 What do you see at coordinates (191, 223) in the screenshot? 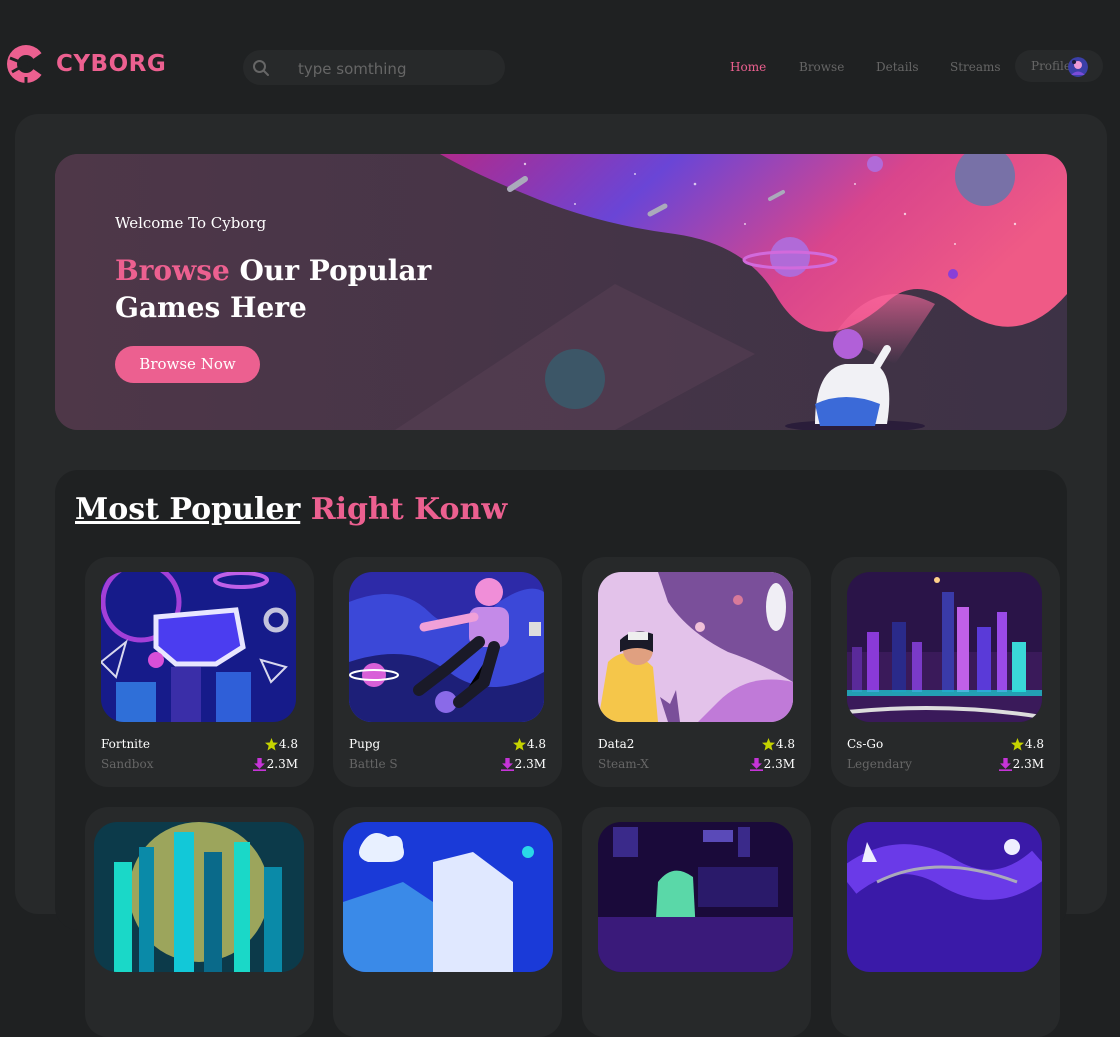
I see `banner-welcome-text: Welcome To Cyborg` at bounding box center [191, 223].